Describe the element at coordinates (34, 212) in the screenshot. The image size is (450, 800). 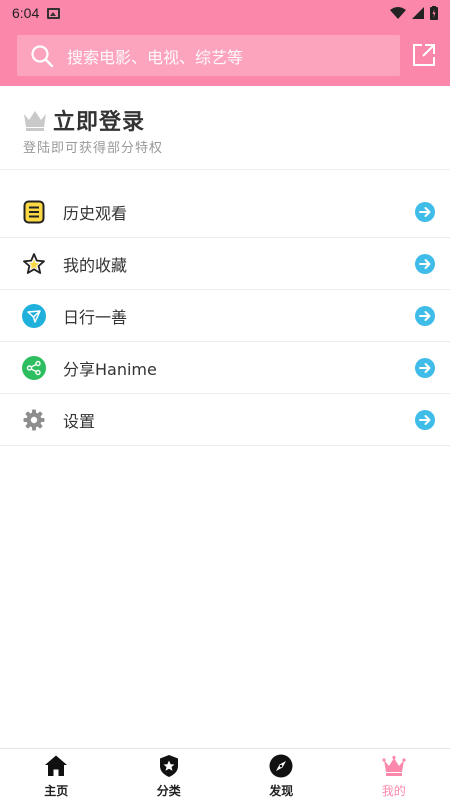
I see `history-icon` at that location.